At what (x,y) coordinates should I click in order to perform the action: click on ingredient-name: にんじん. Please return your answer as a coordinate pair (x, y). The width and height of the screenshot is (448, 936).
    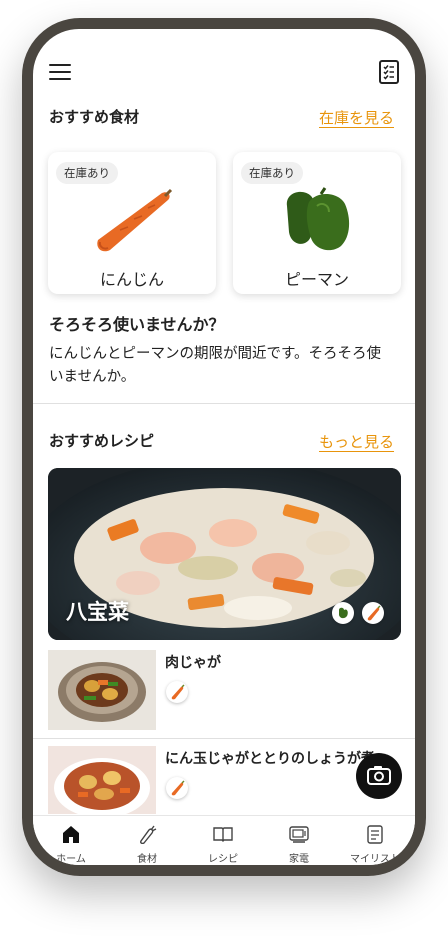
    Looking at the image, I should click on (131, 279).